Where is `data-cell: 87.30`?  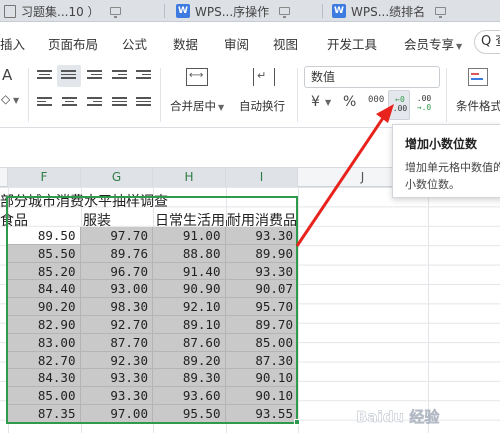
data-cell: 87.30 is located at coordinates (261, 360).